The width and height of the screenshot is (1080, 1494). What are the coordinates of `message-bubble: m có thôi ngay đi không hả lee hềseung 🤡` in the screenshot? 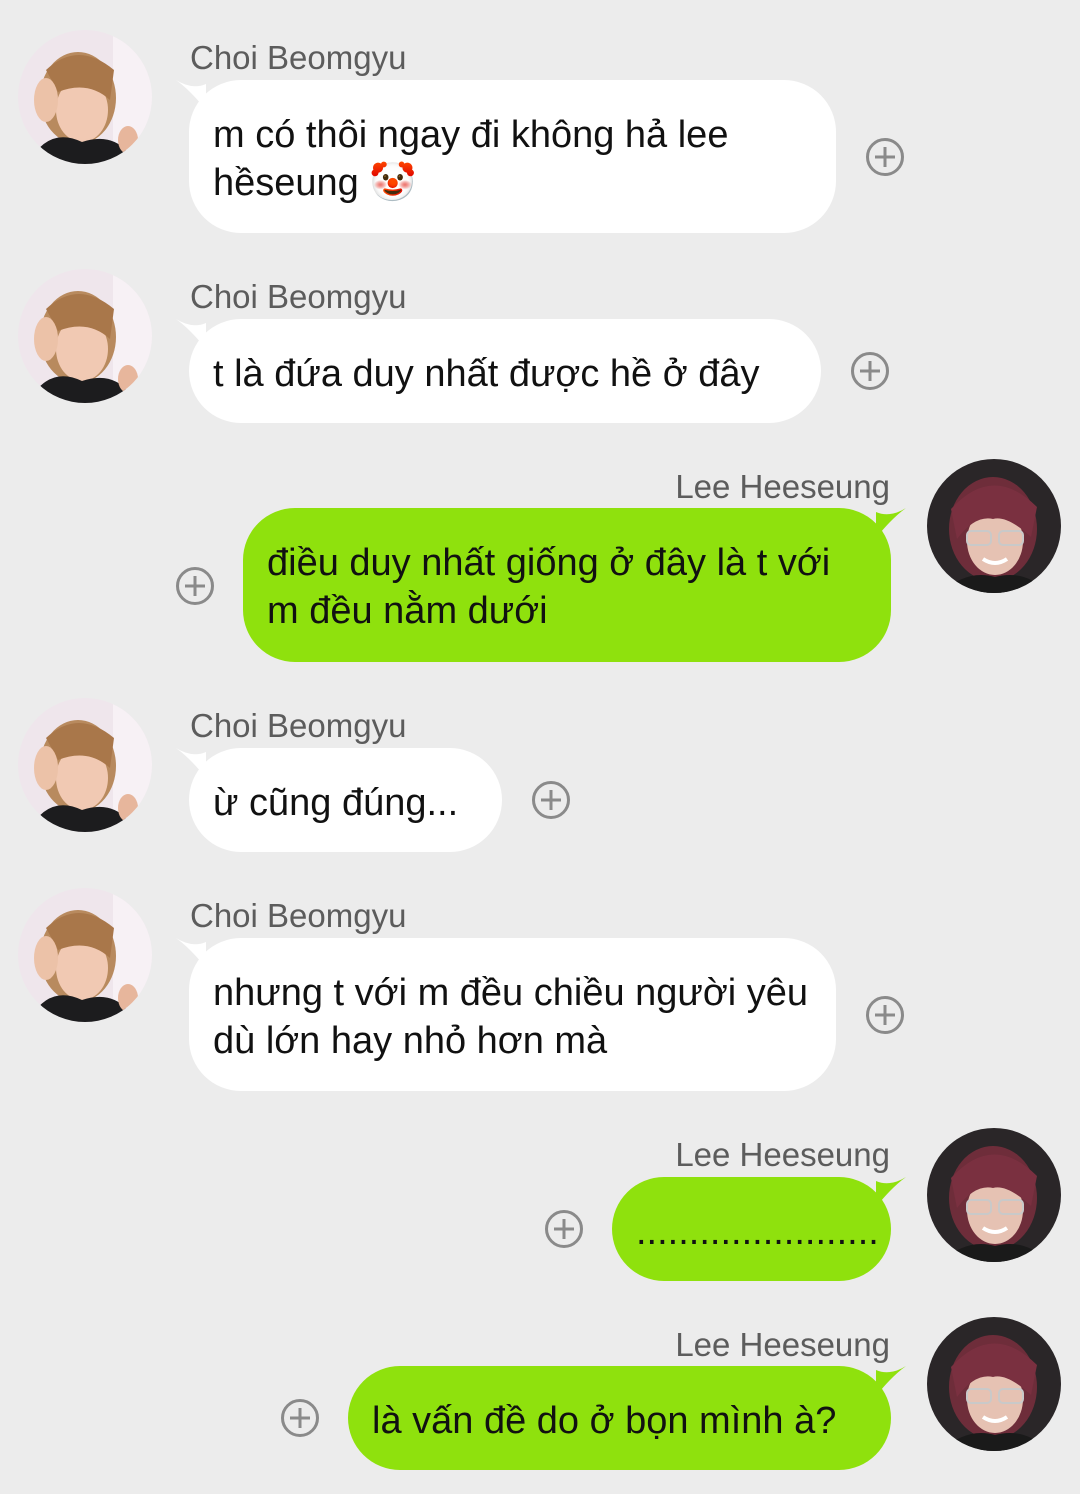 It's located at (512, 156).